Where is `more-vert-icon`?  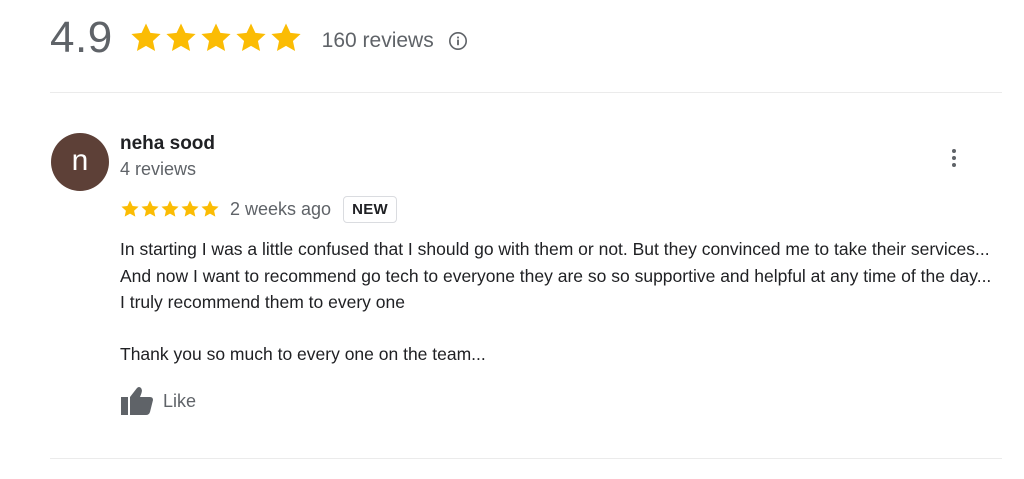
more-vert-icon is located at coordinates (954, 151).